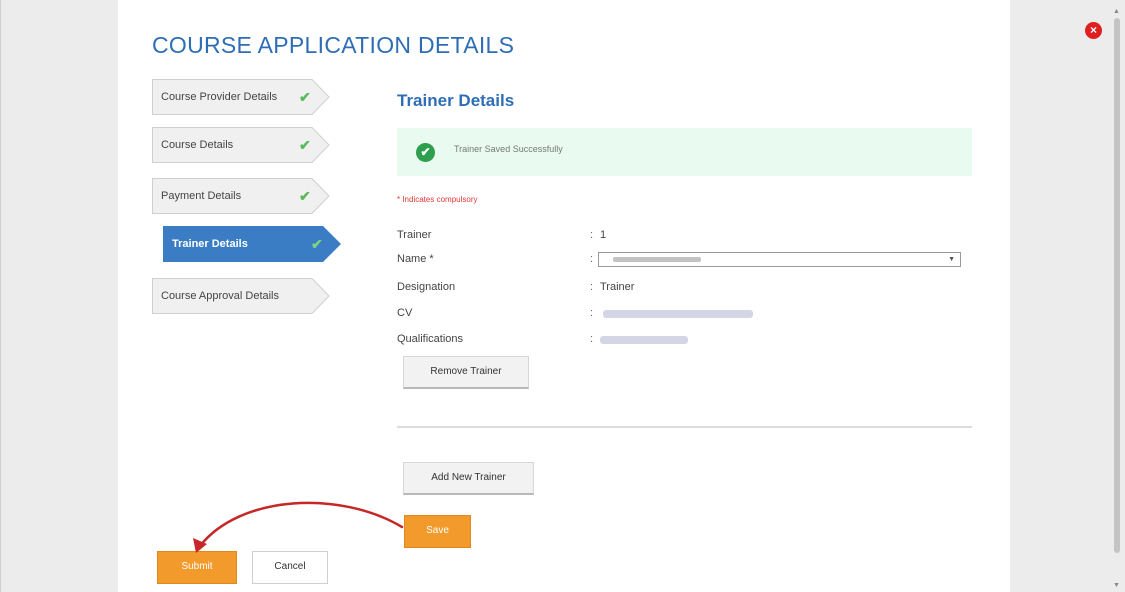 The height and width of the screenshot is (592, 1125). What do you see at coordinates (59, 296) in the screenshot?
I see `left-gutter` at bounding box center [59, 296].